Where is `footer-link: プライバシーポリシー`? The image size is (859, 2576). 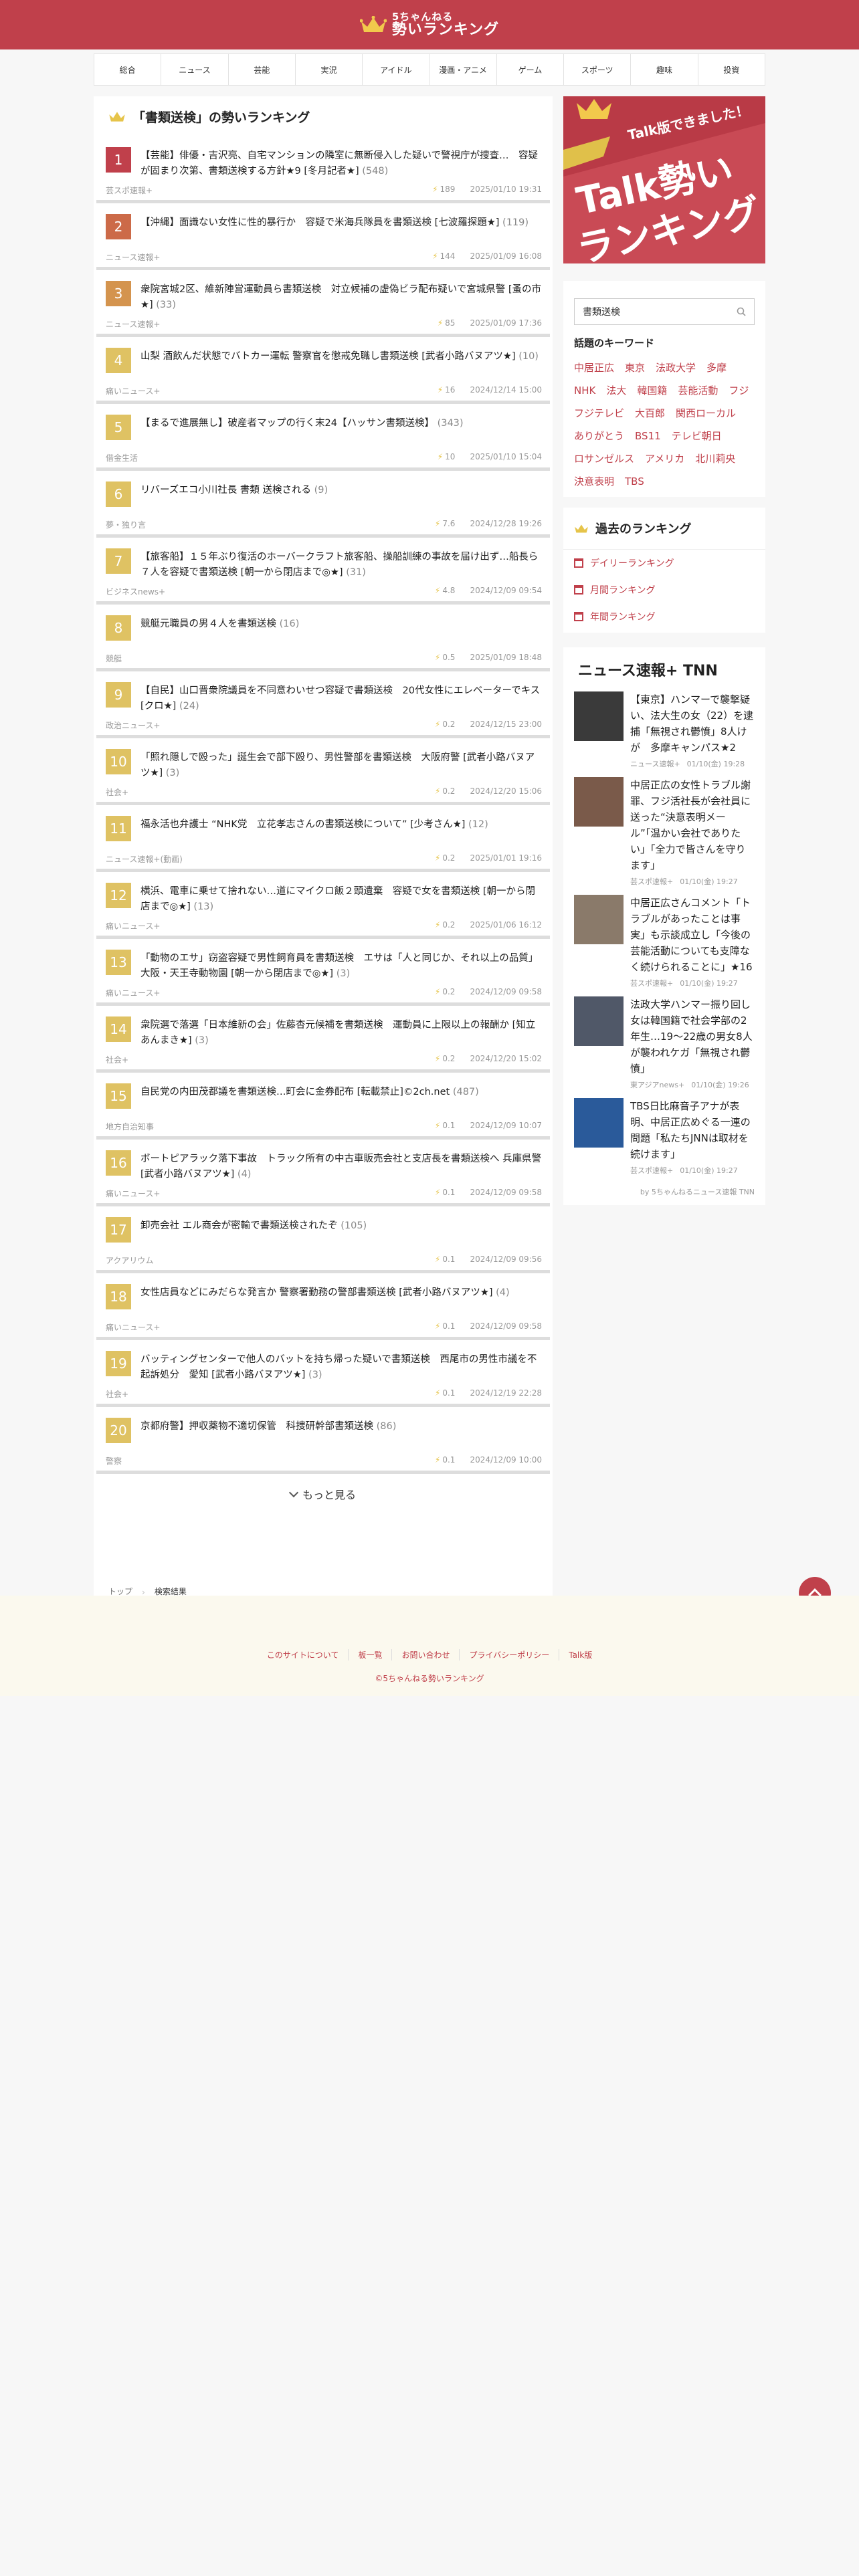
footer-link: プライバシーポリシー is located at coordinates (510, 1654).